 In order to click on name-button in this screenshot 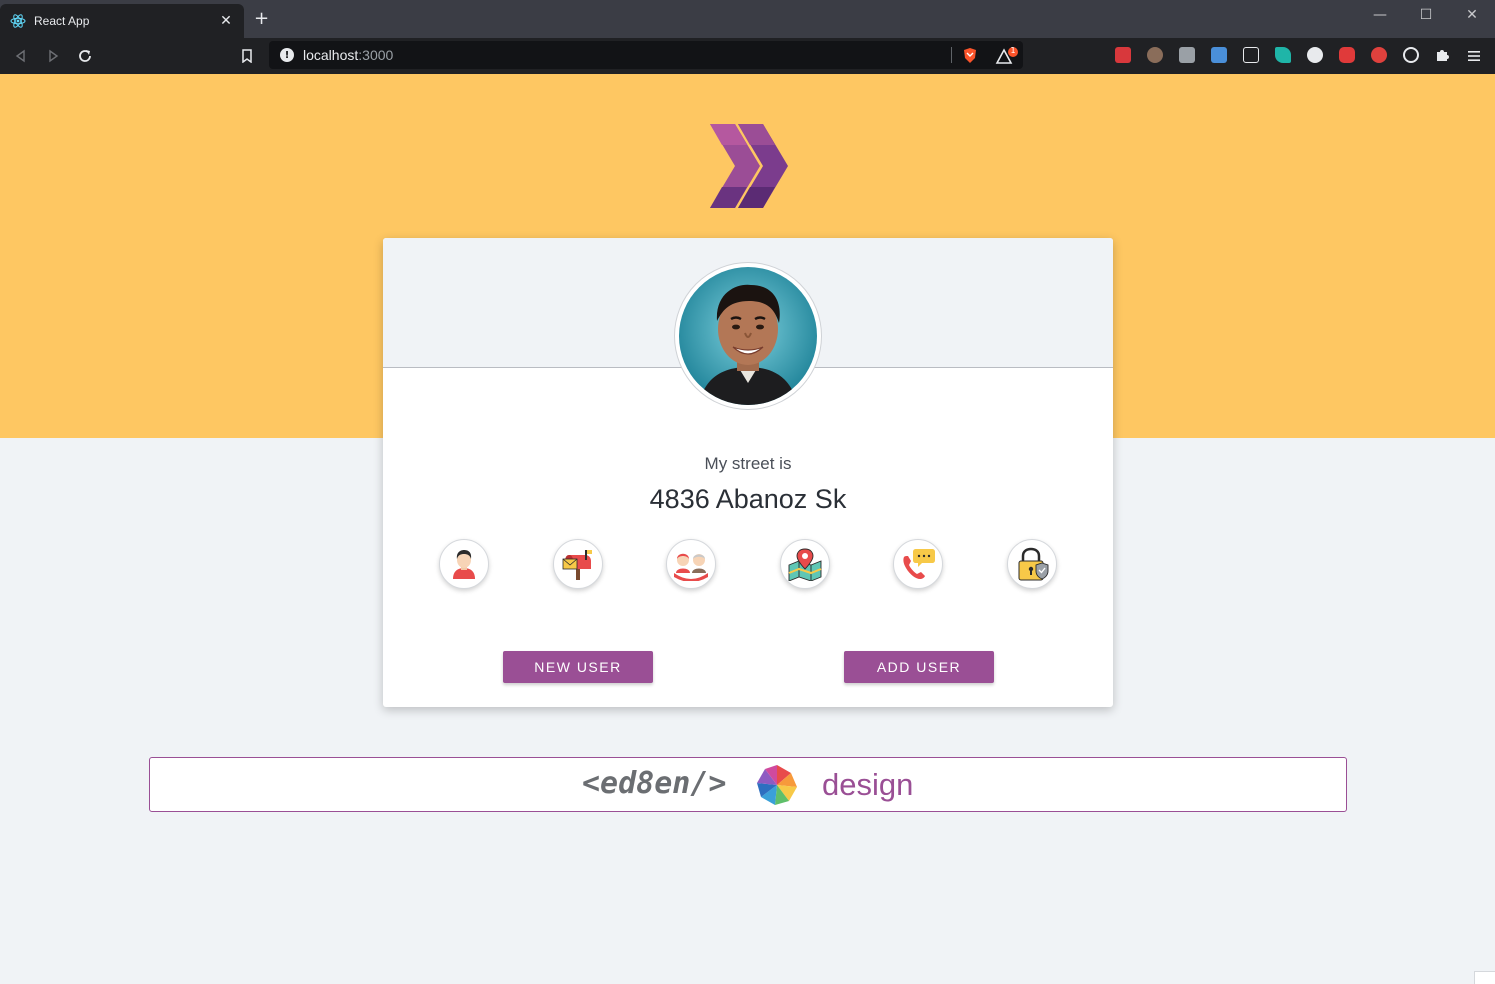, I will do `click(464, 564)`.